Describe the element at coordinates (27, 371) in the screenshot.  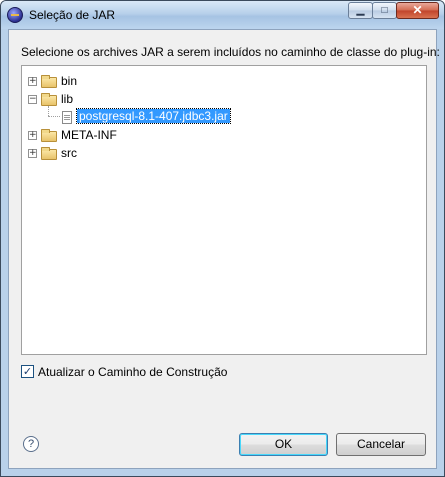
I see `update-build-path-checkbox: ✓` at that location.